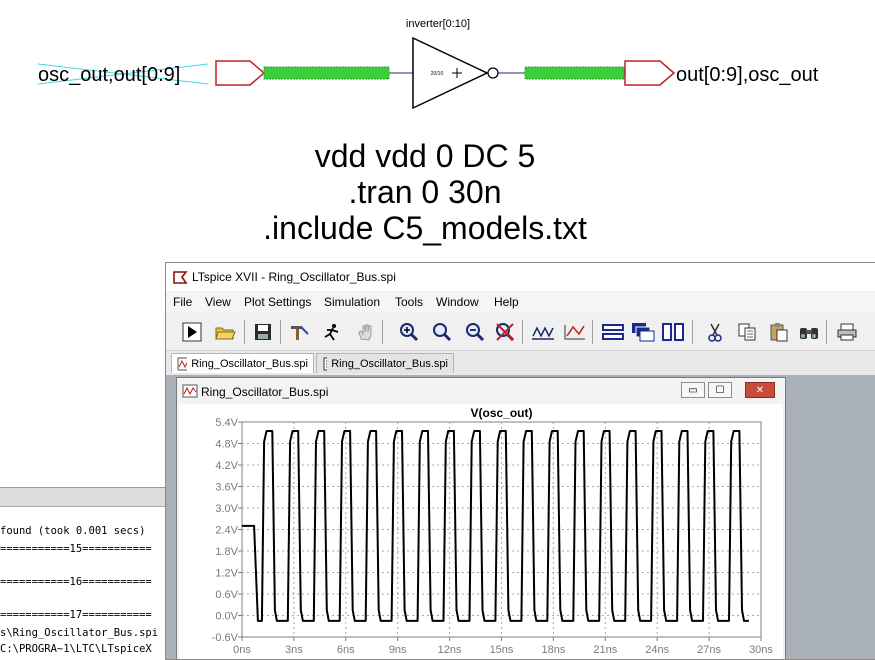  What do you see at coordinates (277, 302) in the screenshot?
I see `menu-plot-settings: Plot Settings` at bounding box center [277, 302].